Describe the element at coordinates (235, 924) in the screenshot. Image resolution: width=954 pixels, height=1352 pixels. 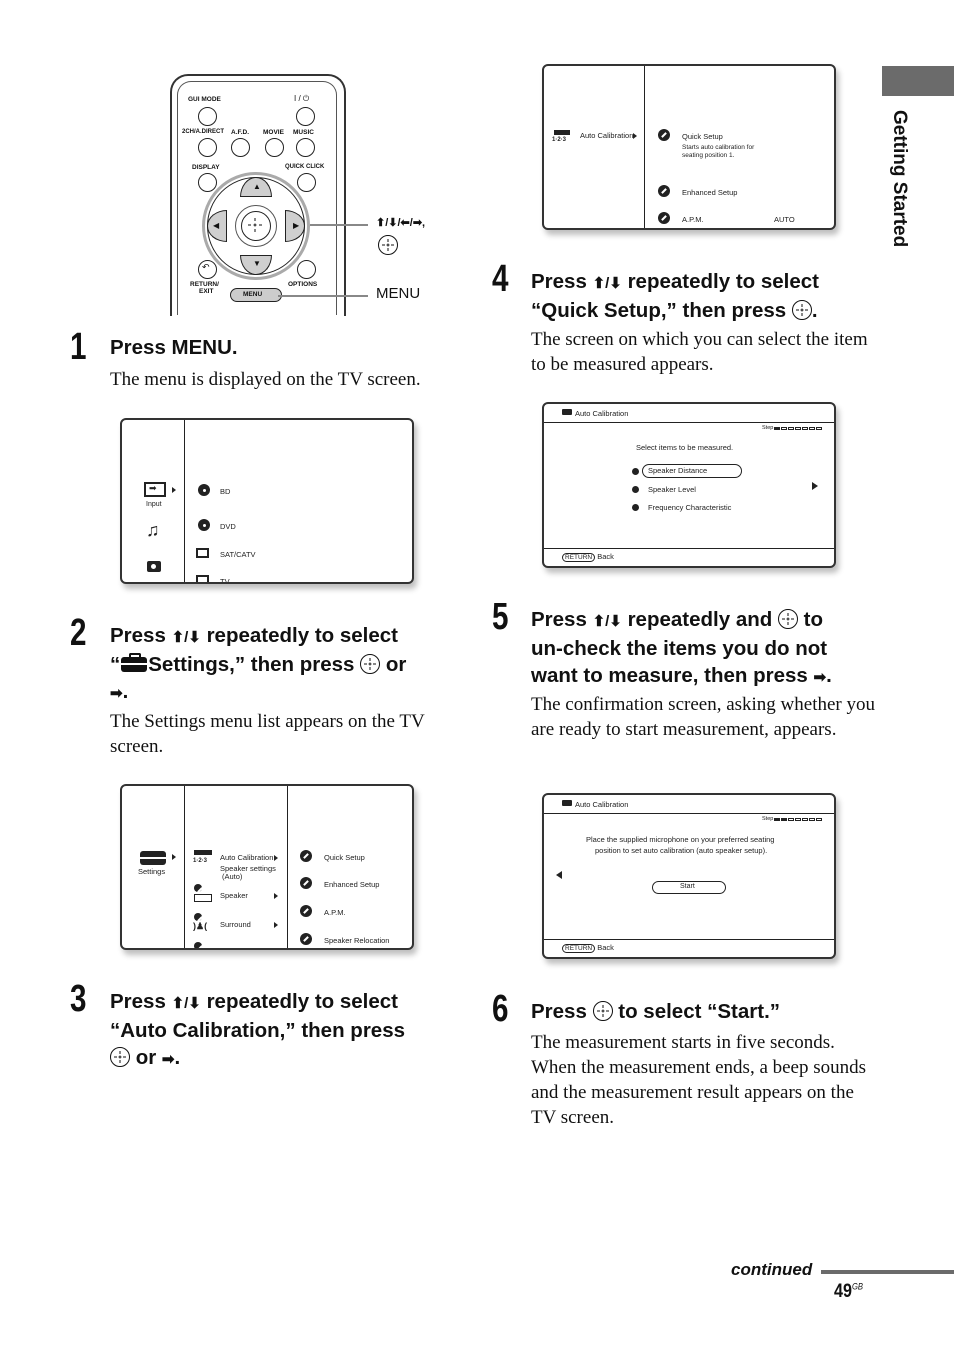
I see `menu-item-surround: Surround` at that location.